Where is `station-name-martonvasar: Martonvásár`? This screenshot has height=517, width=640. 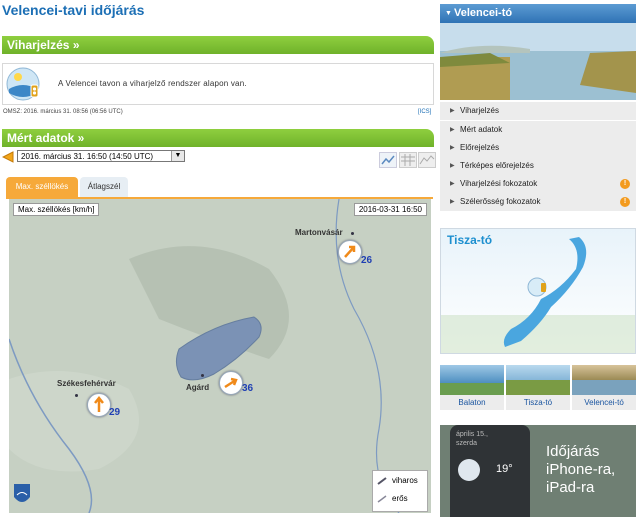
station-name-martonvasar: Martonvásár is located at coordinates (319, 232).